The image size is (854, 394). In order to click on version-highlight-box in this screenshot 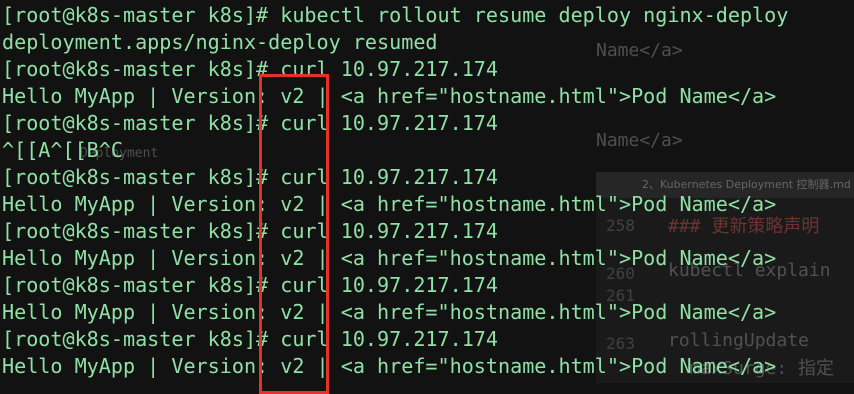, I will do `click(294, 234)`.